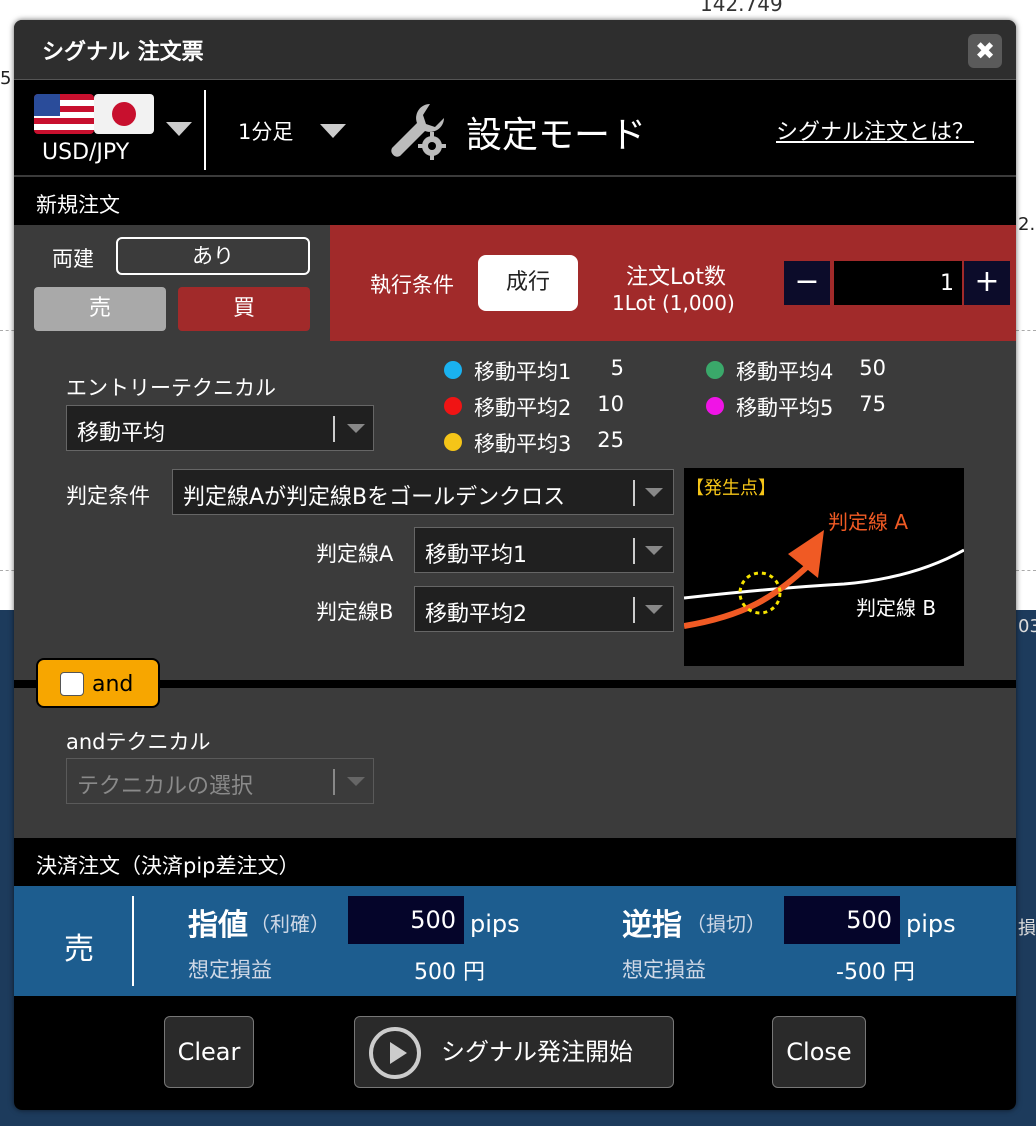  Describe the element at coordinates (476, 614) in the screenshot. I see `line-b-value: 移動平均2` at that location.